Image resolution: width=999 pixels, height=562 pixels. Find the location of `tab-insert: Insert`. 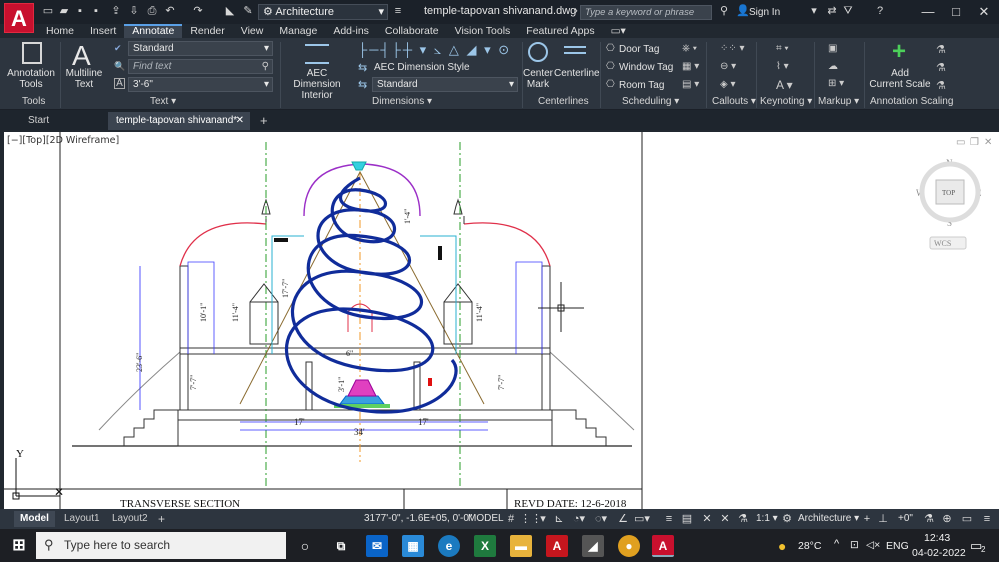

tab-insert: Insert is located at coordinates (103, 31).